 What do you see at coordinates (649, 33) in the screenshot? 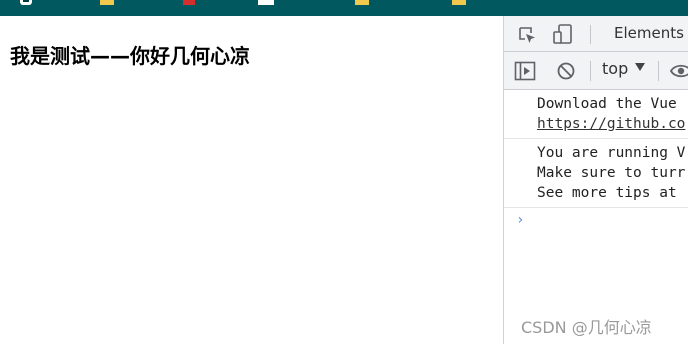
I see `tab-elements: Elements` at bounding box center [649, 33].